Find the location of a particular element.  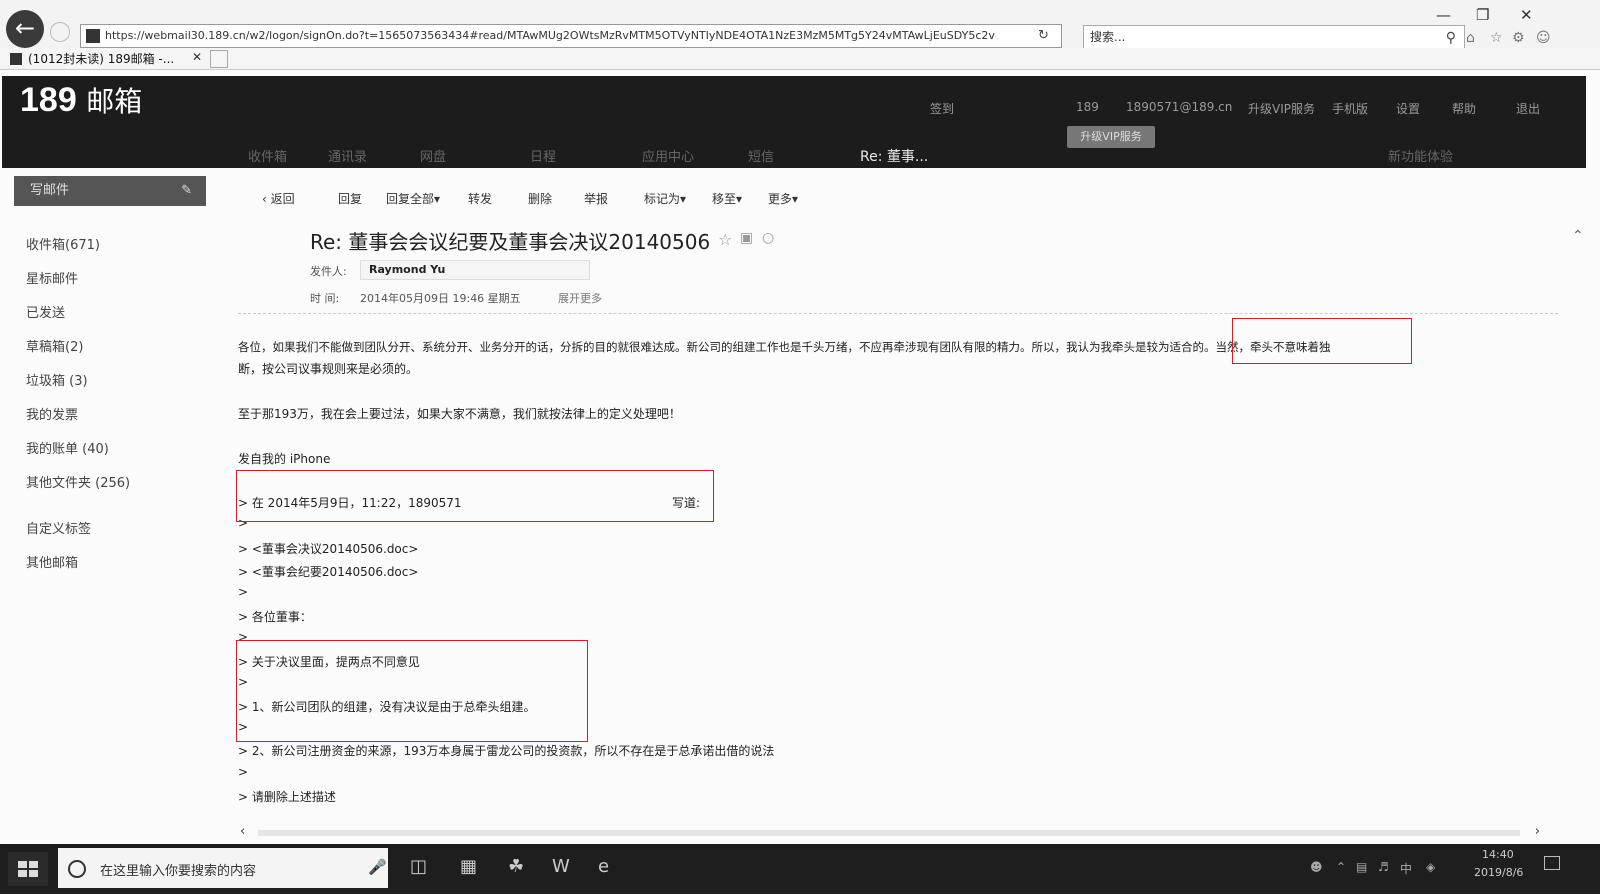

tab-apps: 应用中心 is located at coordinates (668, 155).